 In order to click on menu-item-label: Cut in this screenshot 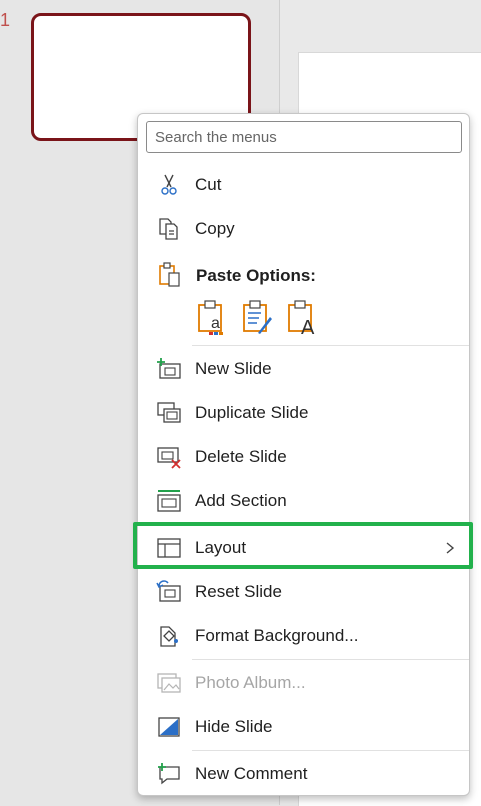, I will do `click(208, 184)`.